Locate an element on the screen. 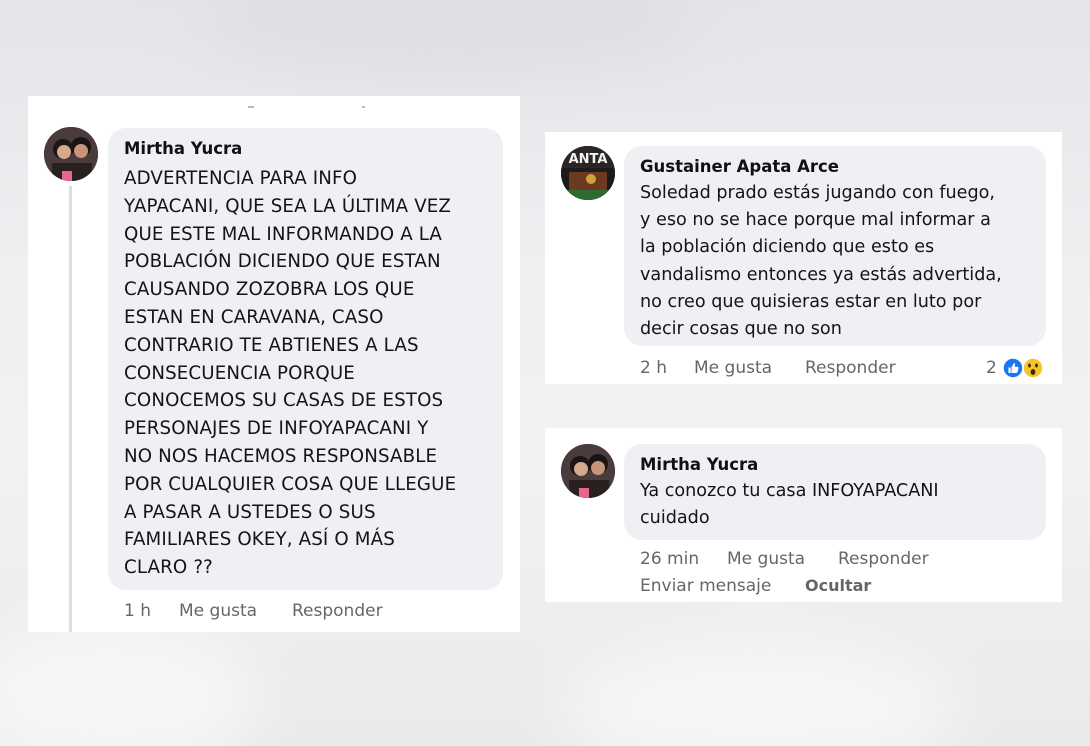  hide-button: Ocultar is located at coordinates (838, 585).